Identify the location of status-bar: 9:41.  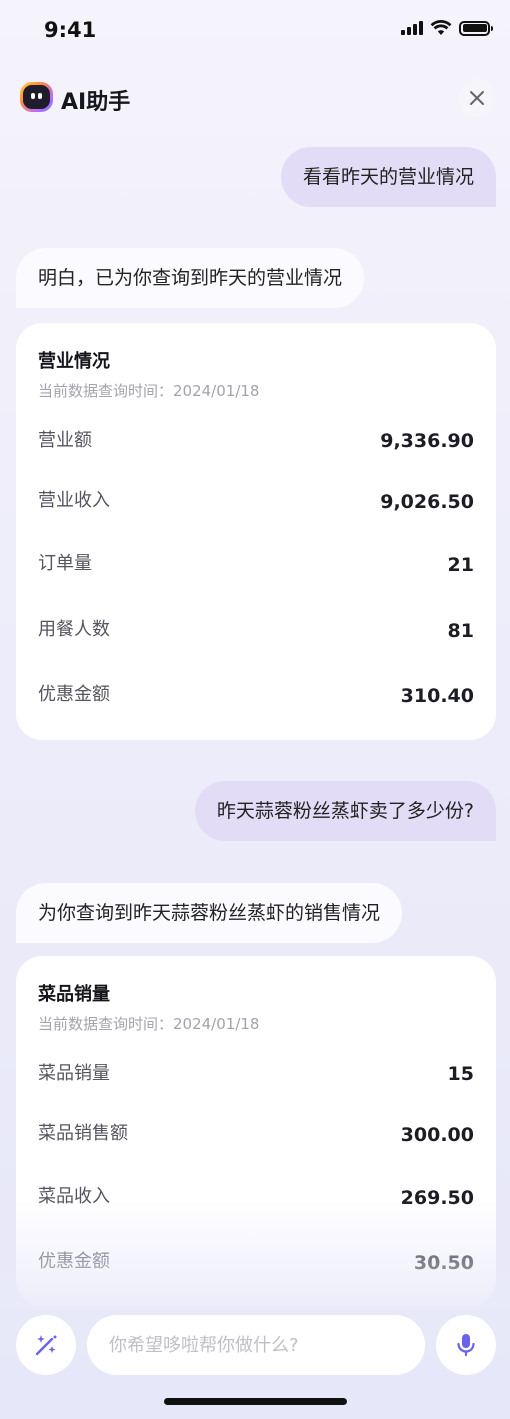
(255, 31).